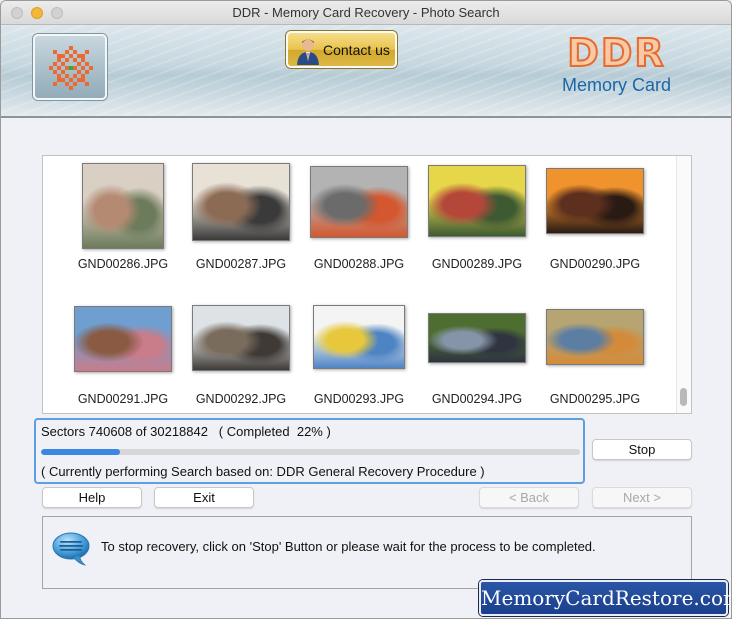 This screenshot has height=619, width=732. What do you see at coordinates (616, 53) in the screenshot?
I see `brand-name: DDR` at bounding box center [616, 53].